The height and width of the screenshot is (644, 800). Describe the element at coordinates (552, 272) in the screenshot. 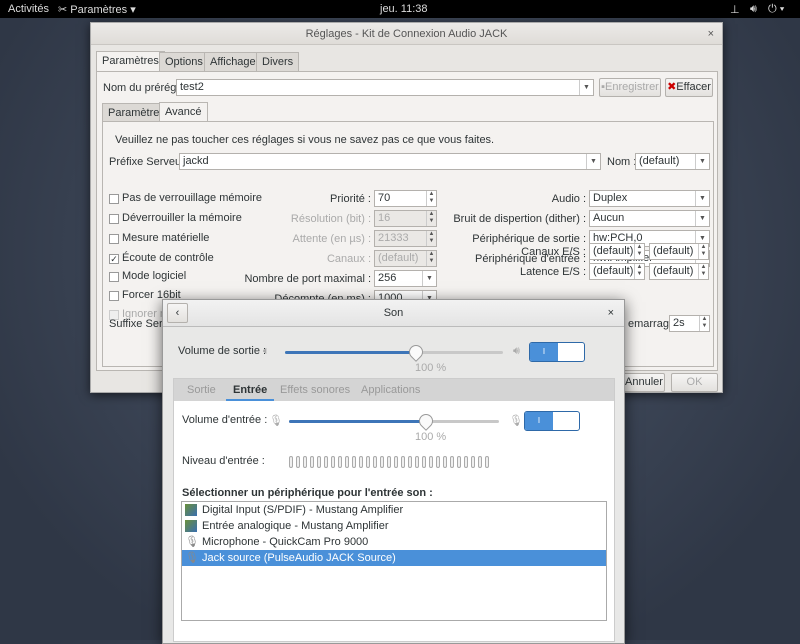

I see `io-latency-label: Latence E/S :` at that location.